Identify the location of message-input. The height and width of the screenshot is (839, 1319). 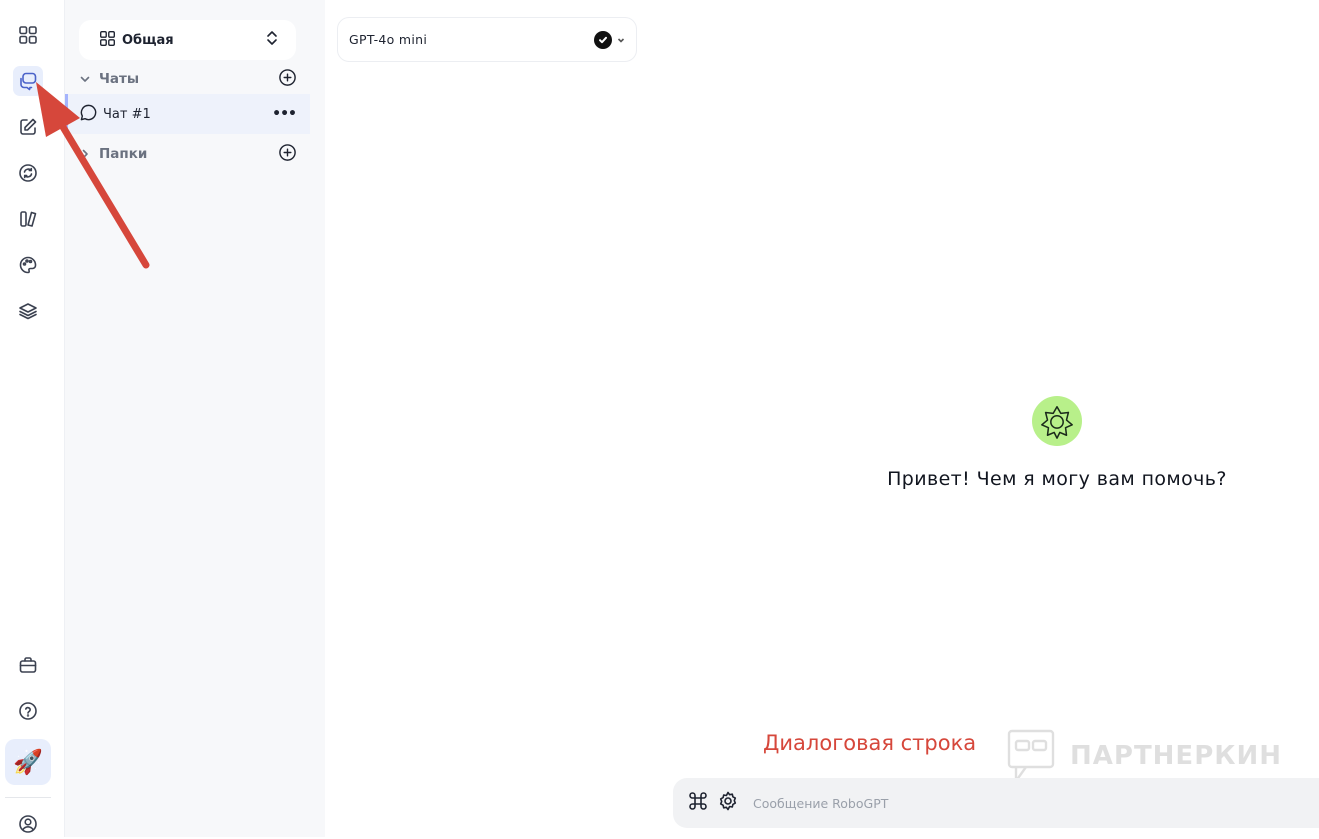
(1003, 803).